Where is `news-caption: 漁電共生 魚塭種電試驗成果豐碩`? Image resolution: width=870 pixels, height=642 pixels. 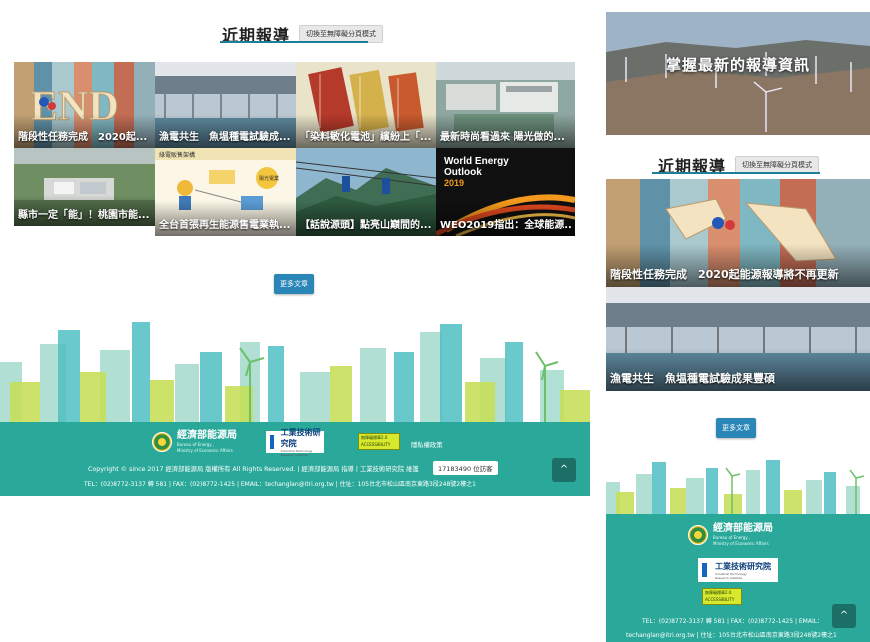
news-caption: 漁電共生 魚塭種電試驗成果豐碩 is located at coordinates (692, 378).